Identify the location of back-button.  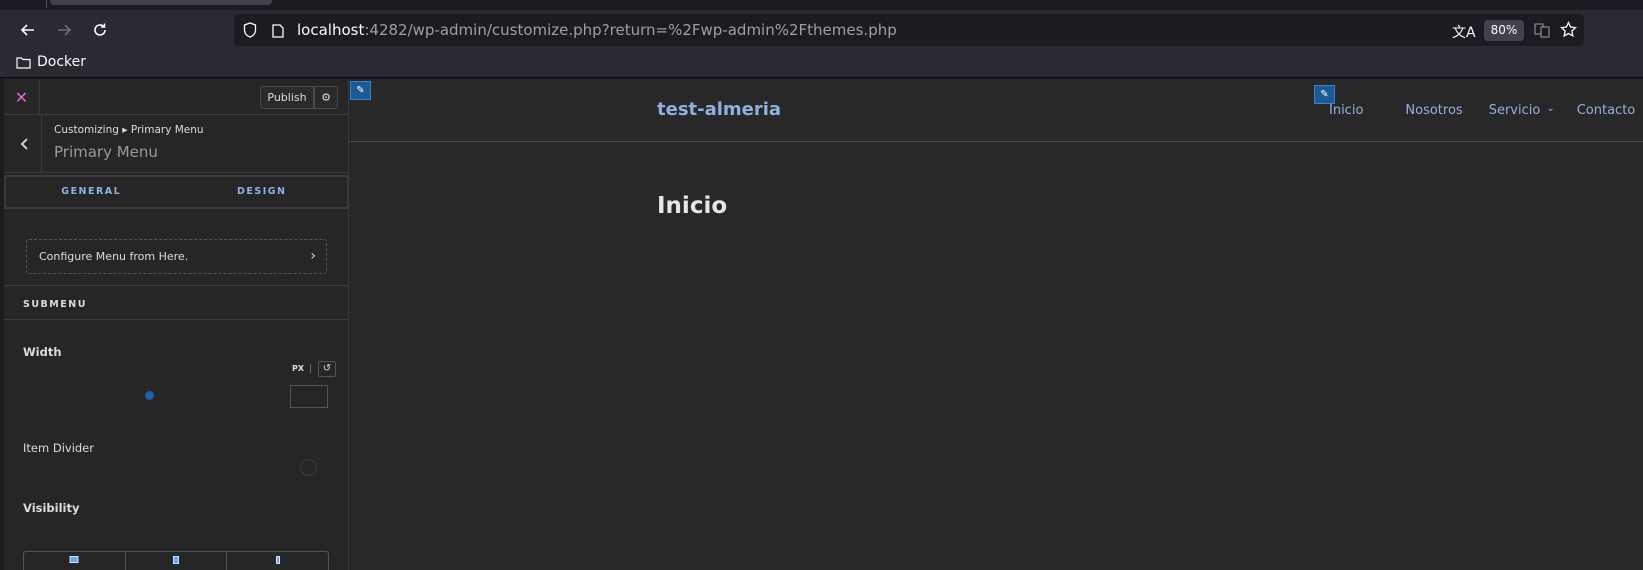
(25, 144).